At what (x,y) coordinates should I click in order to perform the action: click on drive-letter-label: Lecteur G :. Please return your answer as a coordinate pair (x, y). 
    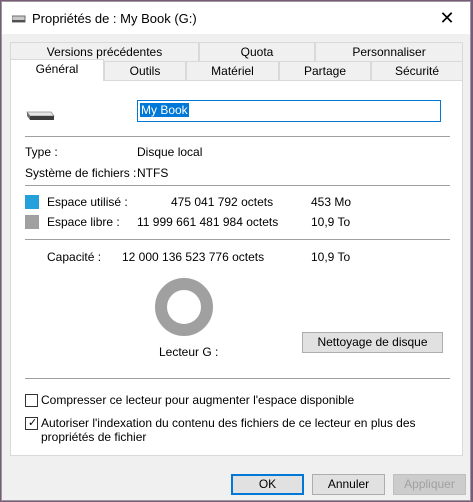
    Looking at the image, I should click on (189, 352).